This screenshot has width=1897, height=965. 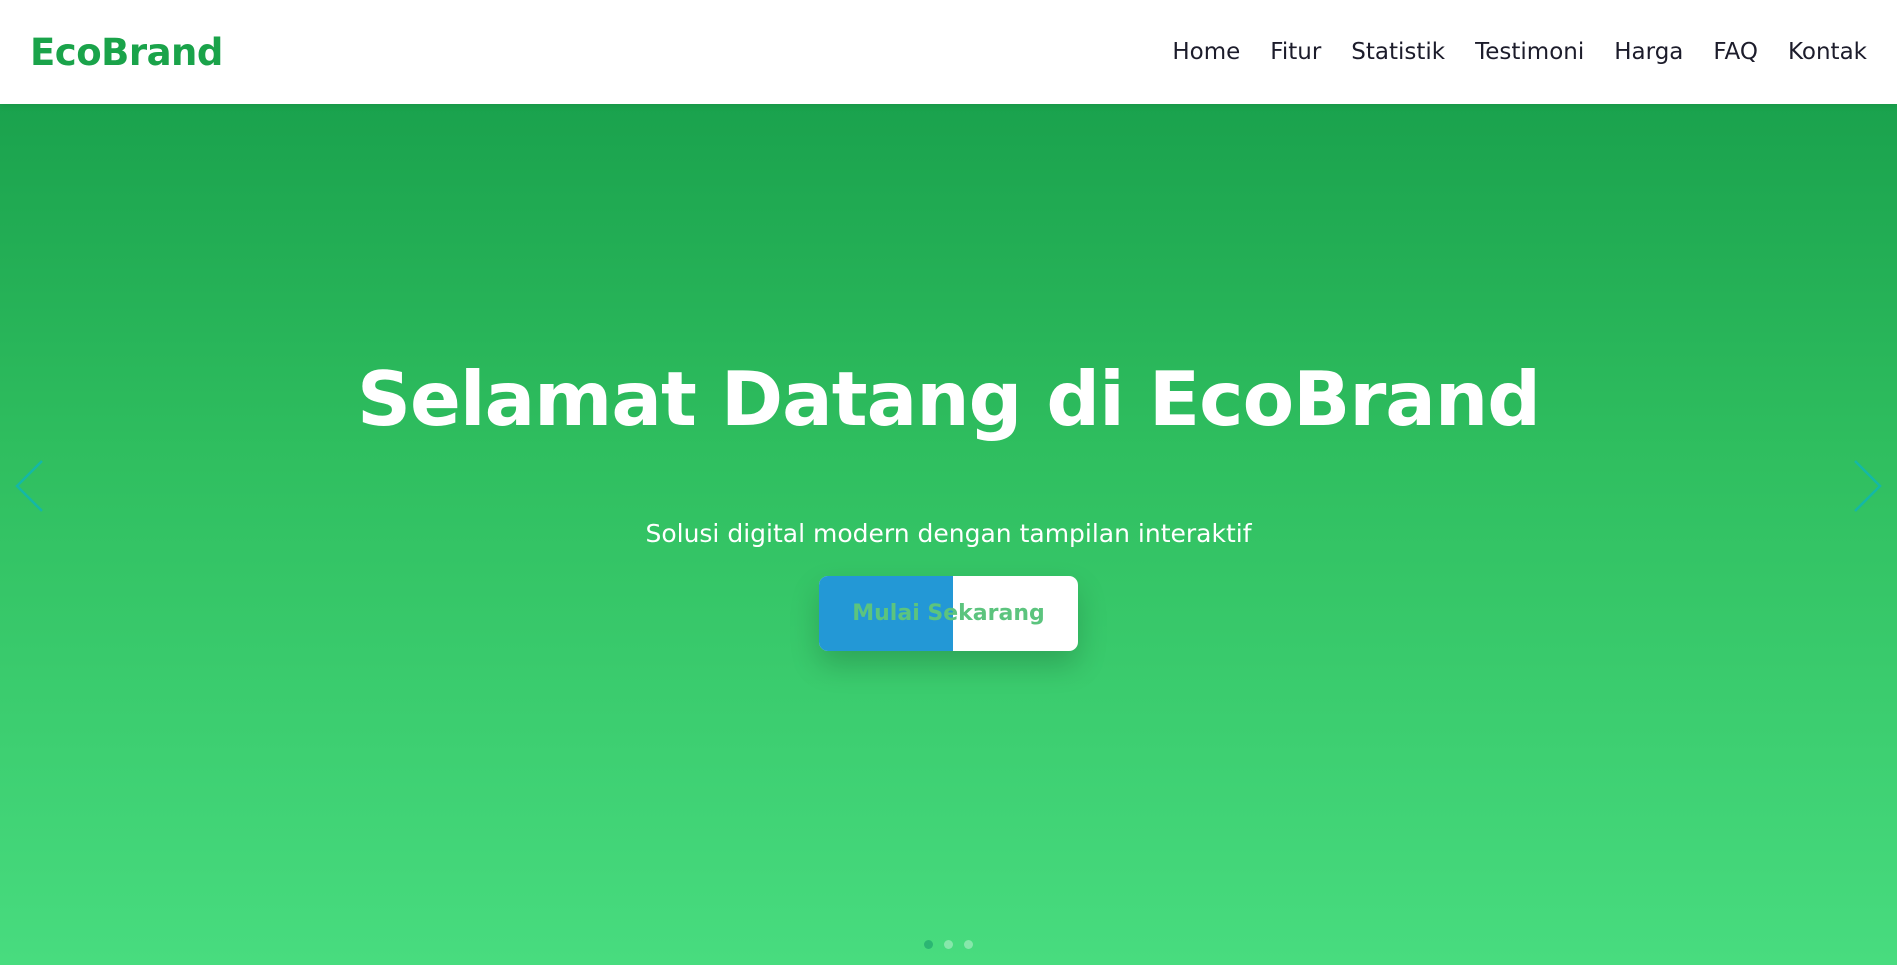 I want to click on nav-link-kontak: Kontak, so click(x=1827, y=52).